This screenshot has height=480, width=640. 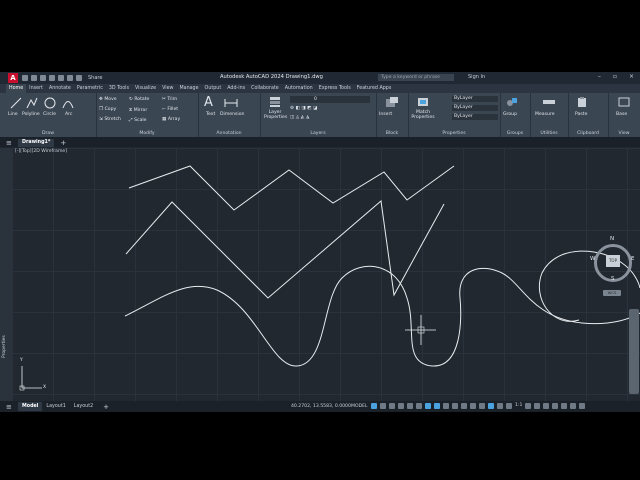 What do you see at coordinates (475, 108) in the screenshot?
I see `lineweight-dropdown: ByLayer` at bounding box center [475, 108].